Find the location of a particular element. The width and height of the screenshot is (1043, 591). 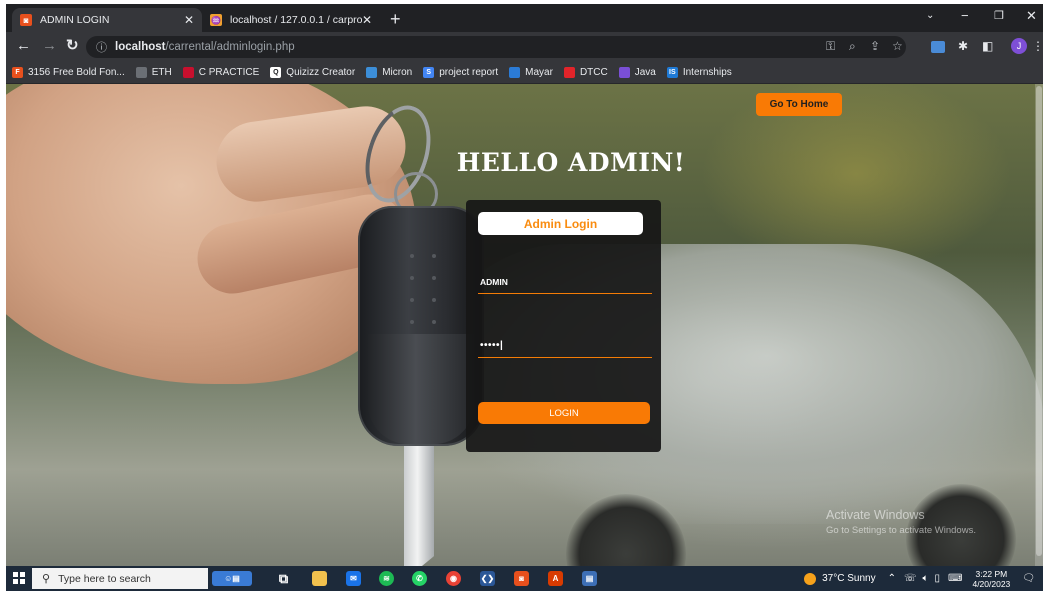

volume-icon: 🔈︎ is located at coordinates (926, 578).